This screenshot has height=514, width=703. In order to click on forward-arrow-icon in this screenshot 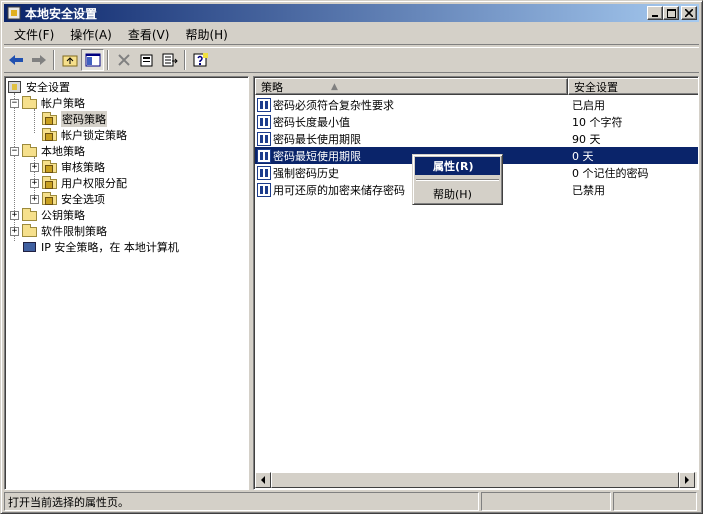, I will do `click(38, 60)`.